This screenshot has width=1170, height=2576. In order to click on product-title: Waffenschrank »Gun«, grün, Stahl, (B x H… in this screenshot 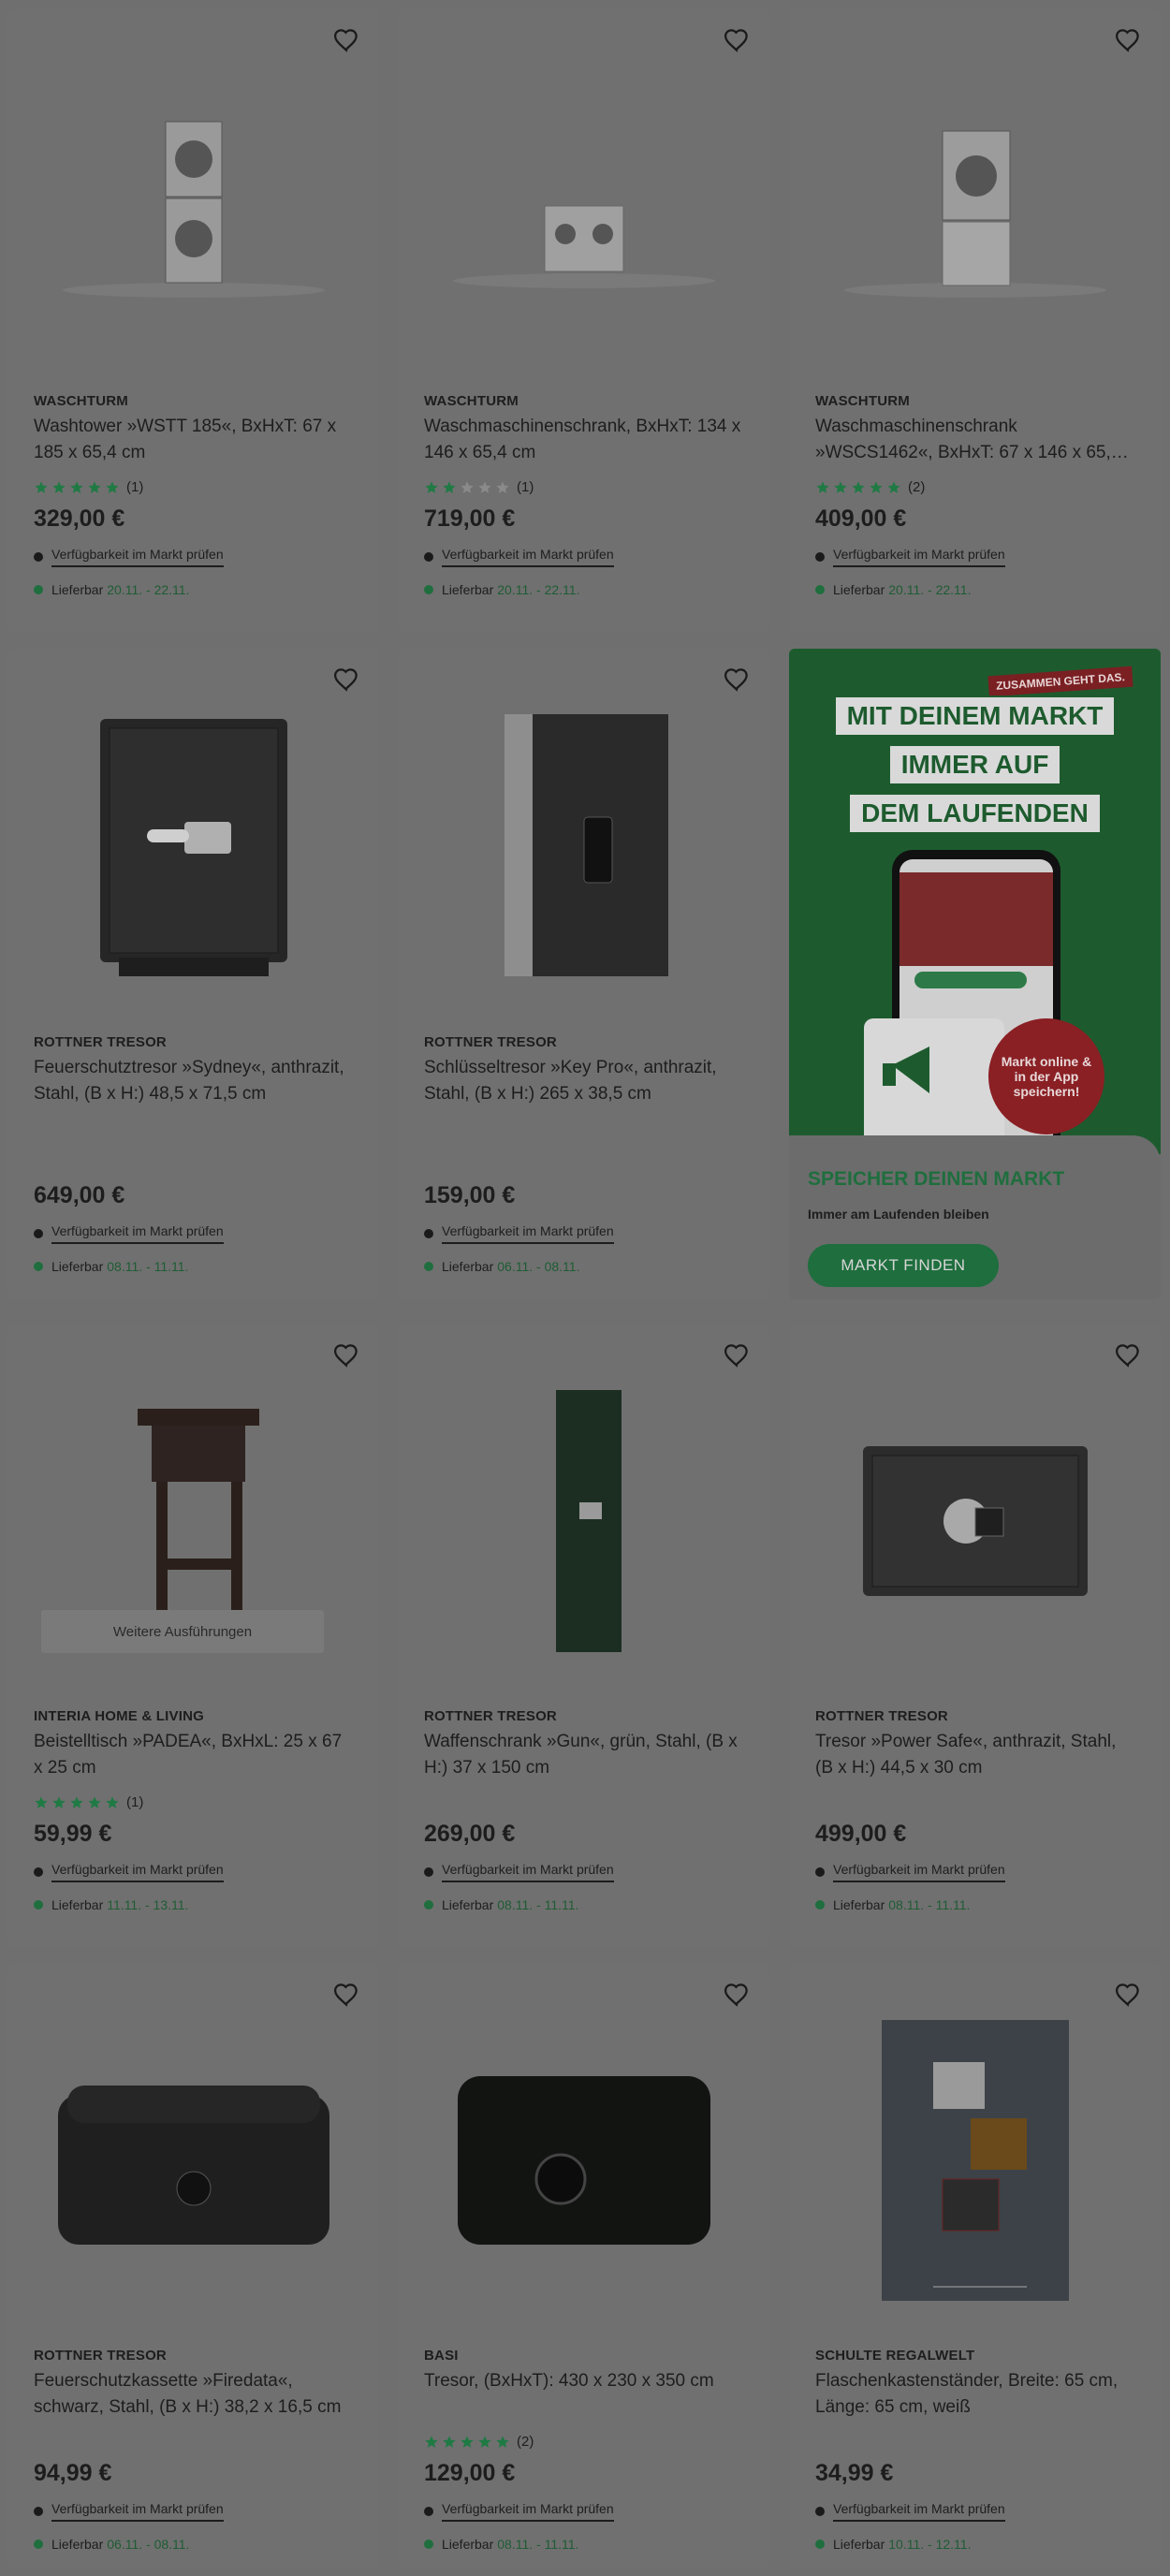, I will do `click(585, 1755)`.